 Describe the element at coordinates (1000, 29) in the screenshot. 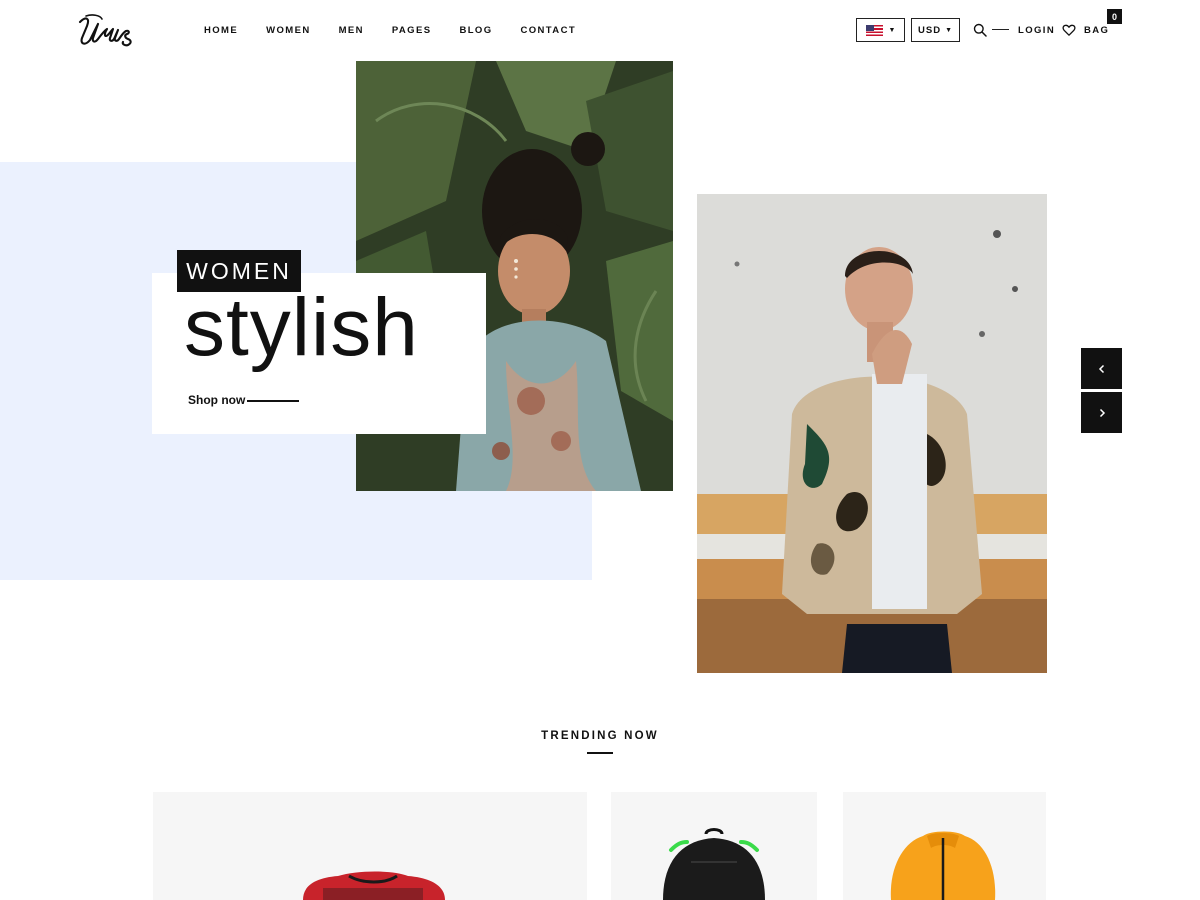

I see `header-divider` at that location.